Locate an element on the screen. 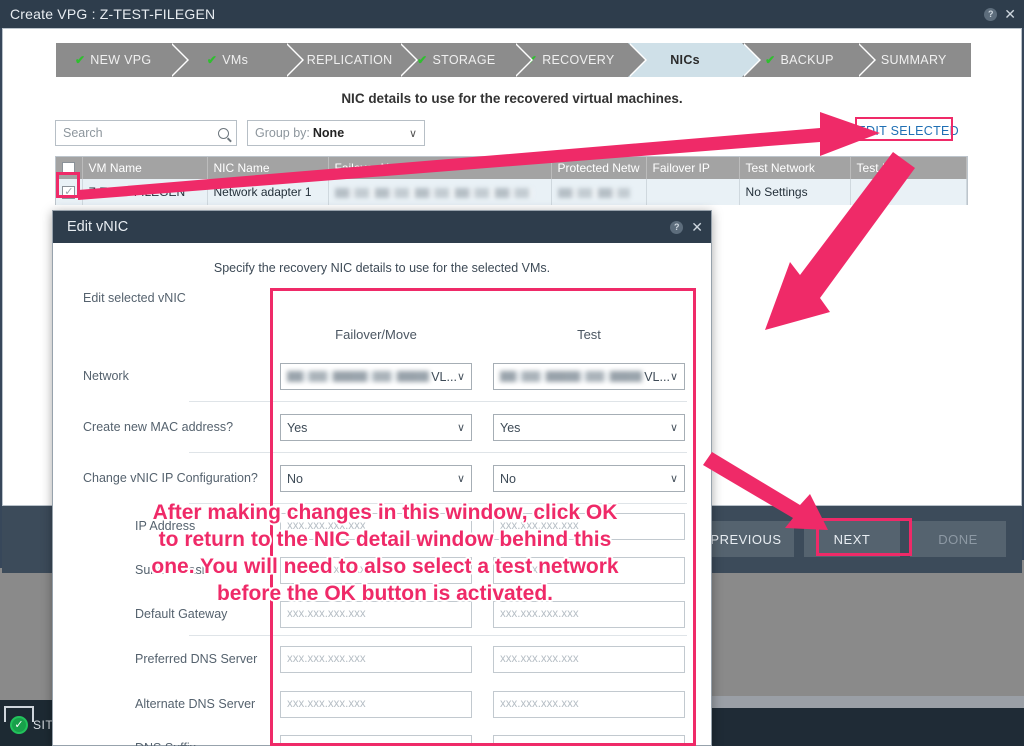 The width and height of the screenshot is (1024, 746). redacted-value is located at coordinates (433, 193).